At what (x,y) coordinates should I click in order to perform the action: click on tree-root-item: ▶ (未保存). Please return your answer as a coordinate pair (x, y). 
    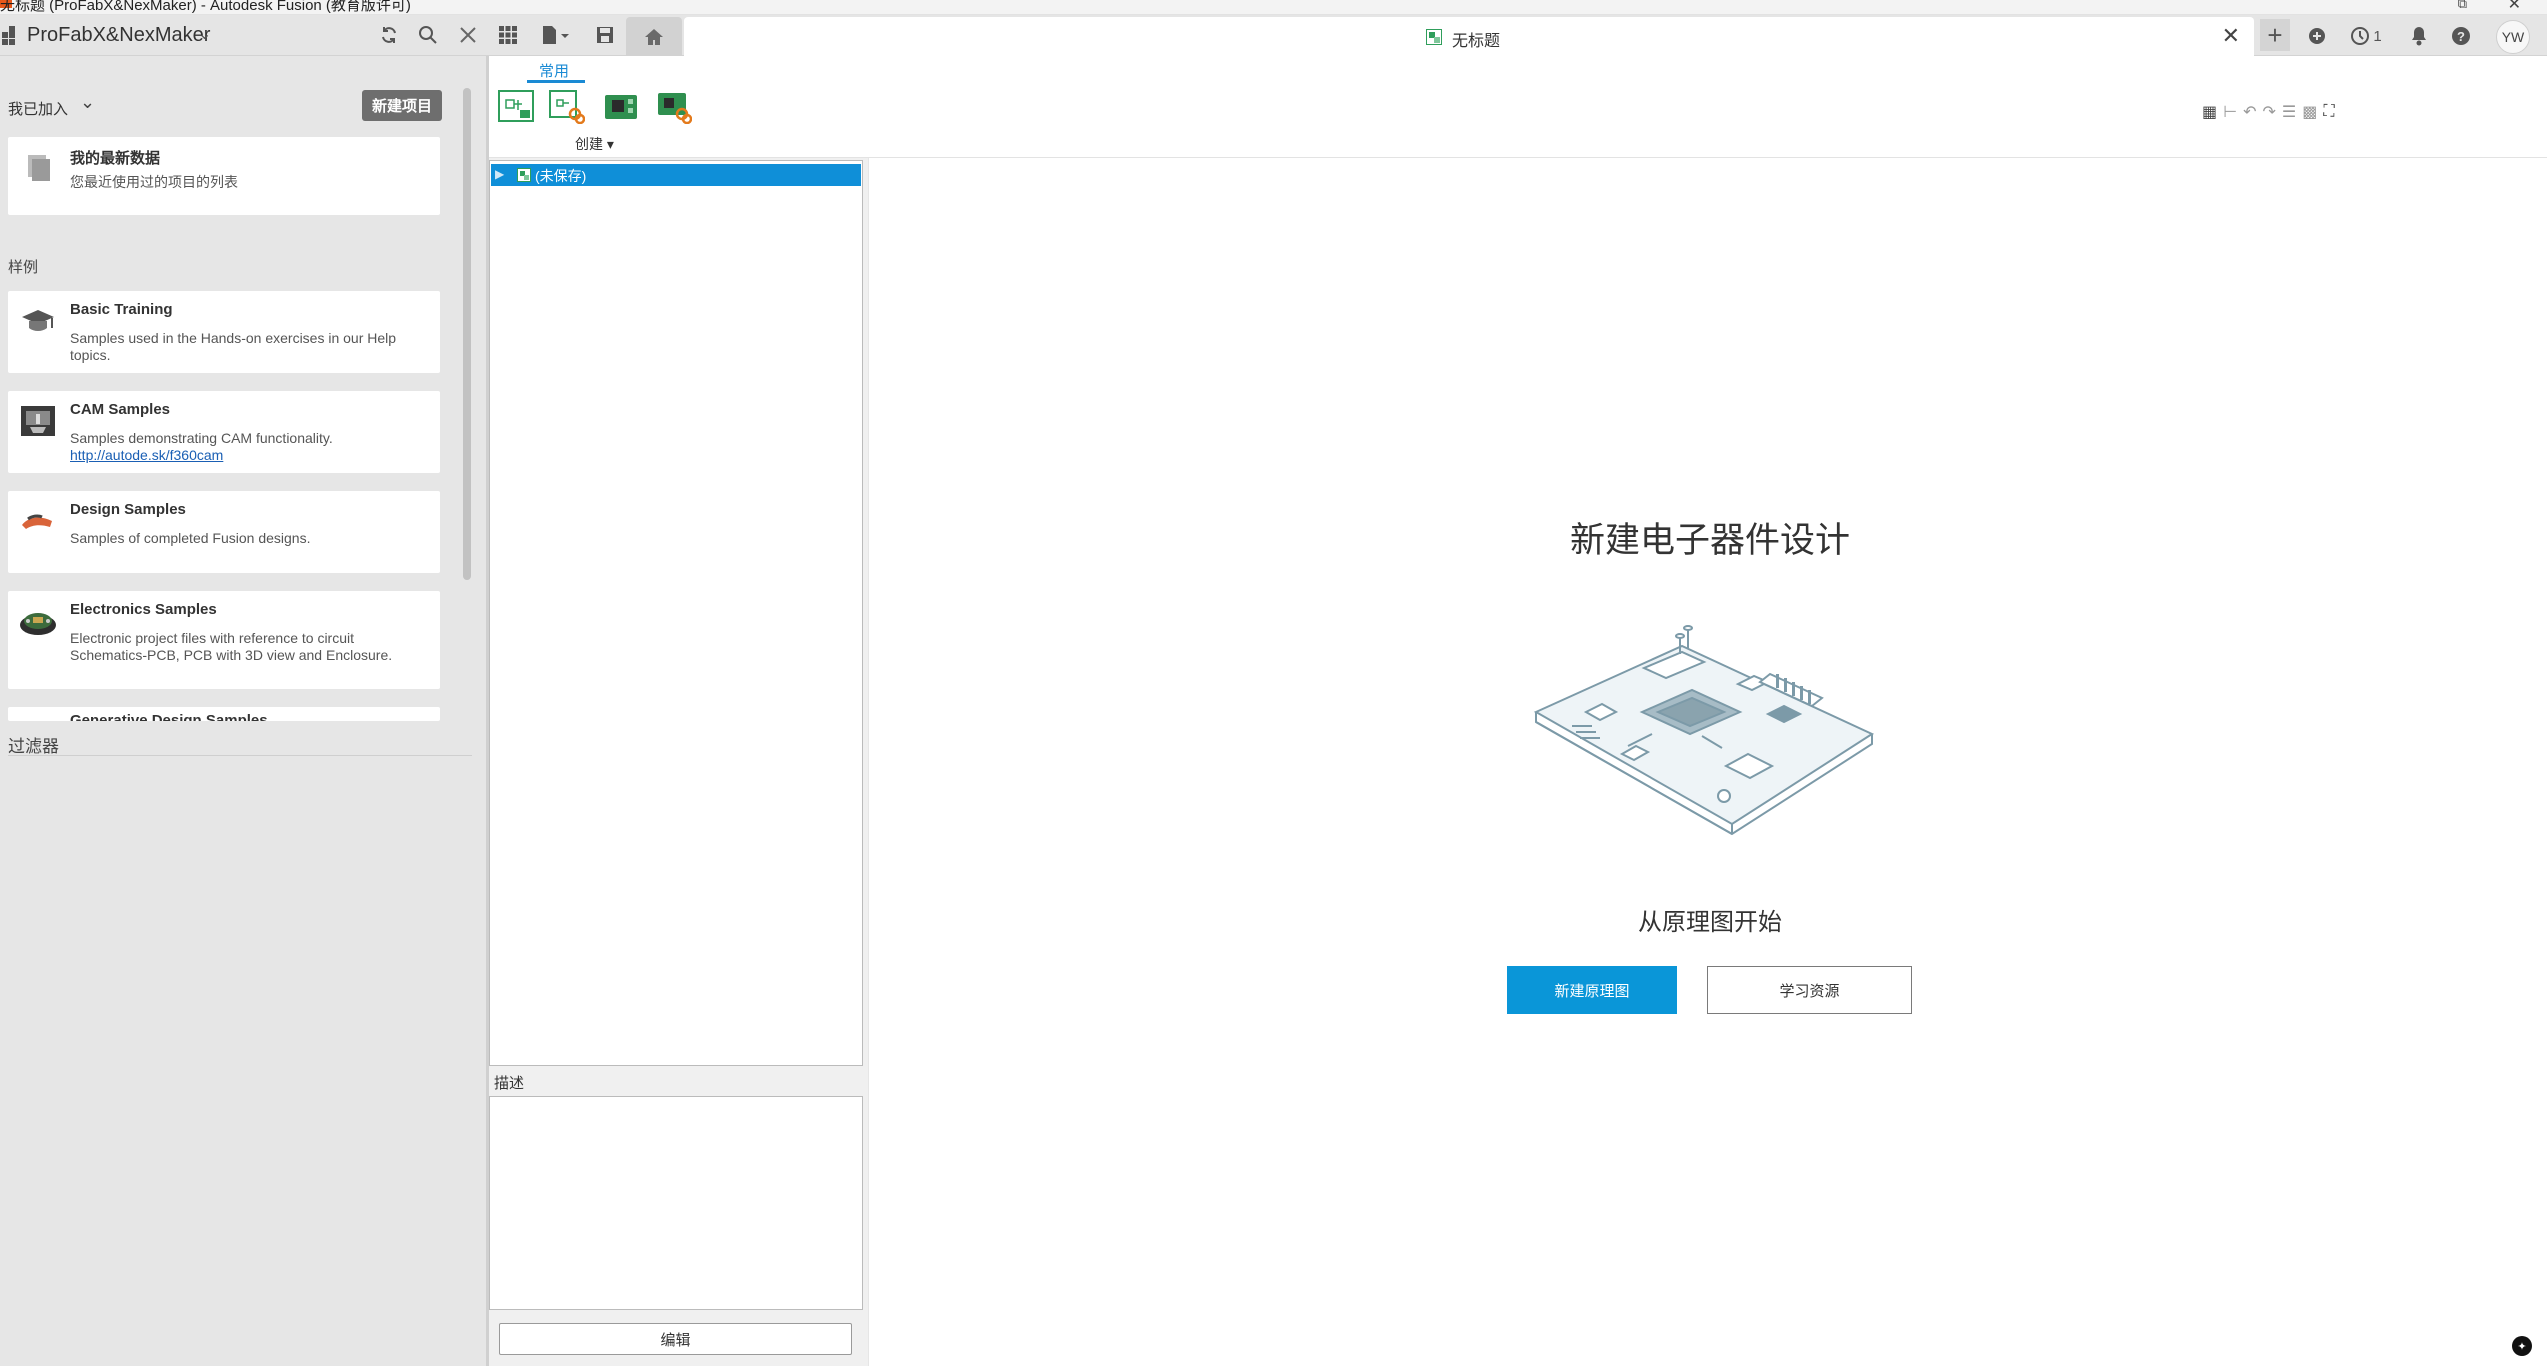
    Looking at the image, I should click on (676, 175).